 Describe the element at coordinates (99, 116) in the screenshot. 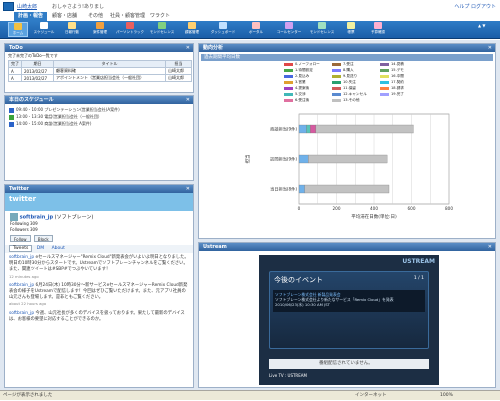

I see `list-item: 13:00 - 13:30 電話(営業担当会社（一般社団）` at that location.